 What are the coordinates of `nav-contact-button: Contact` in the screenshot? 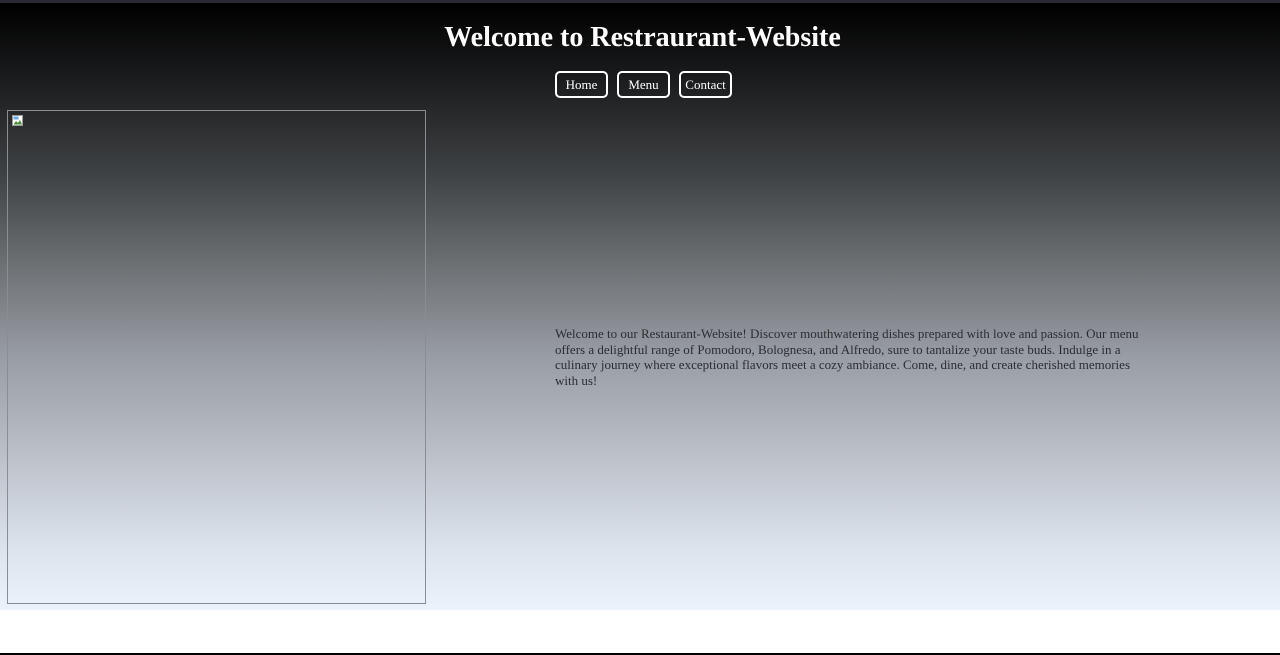 It's located at (705, 84).